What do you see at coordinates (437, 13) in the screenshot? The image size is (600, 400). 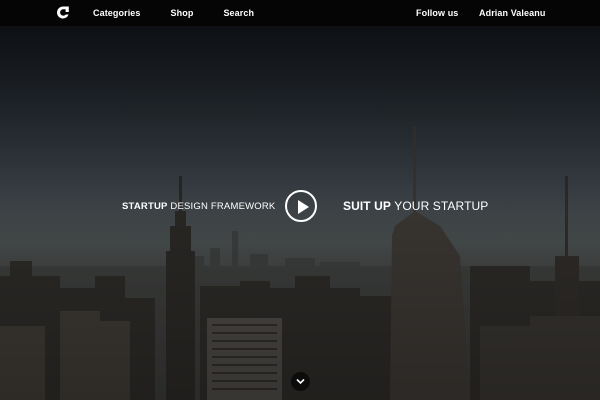 I see `nav-follow-us: Follow us` at bounding box center [437, 13].